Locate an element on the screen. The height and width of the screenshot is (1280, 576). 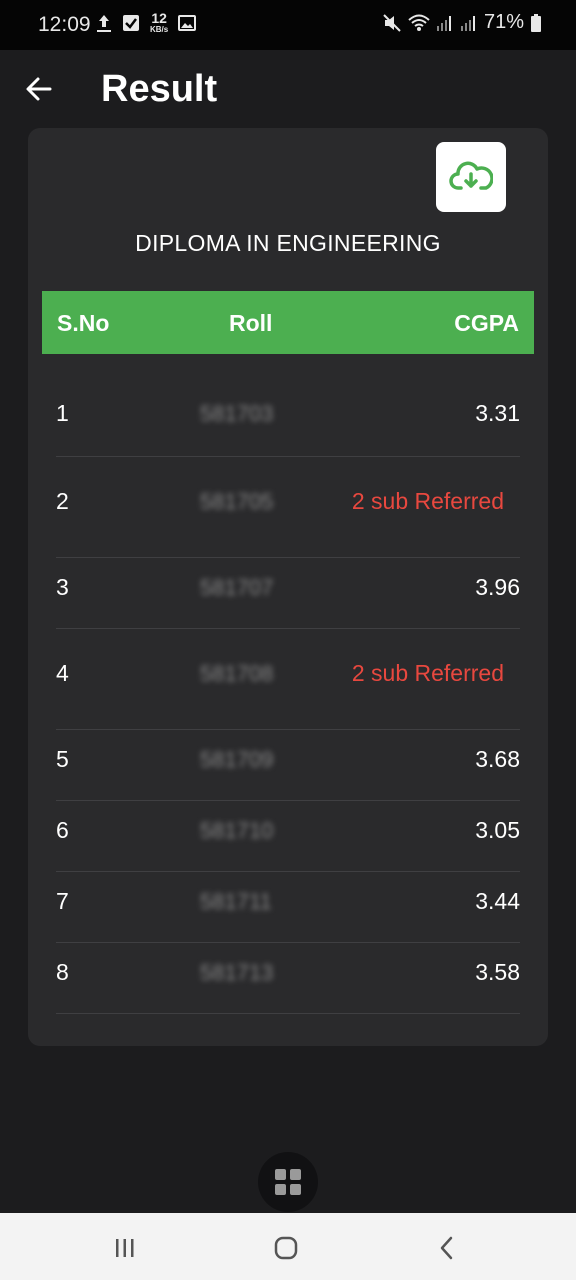
status-notifications: 12 KB/s is located at coordinates (146, 22).